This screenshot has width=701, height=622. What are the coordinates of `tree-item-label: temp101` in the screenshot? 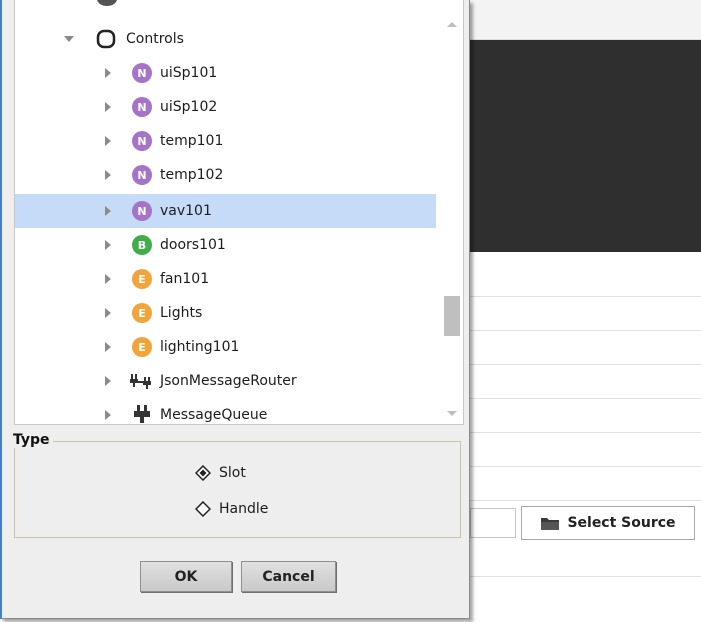 It's located at (192, 141).